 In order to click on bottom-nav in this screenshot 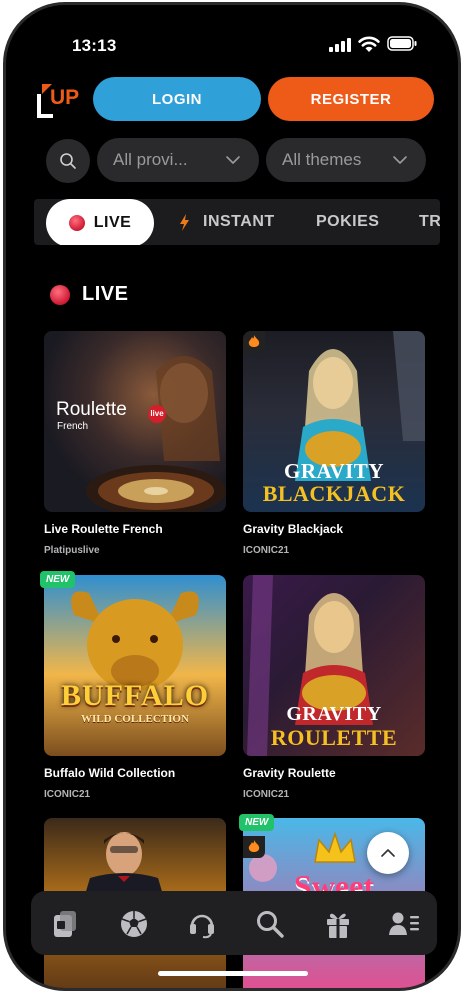, I will do `click(234, 923)`.